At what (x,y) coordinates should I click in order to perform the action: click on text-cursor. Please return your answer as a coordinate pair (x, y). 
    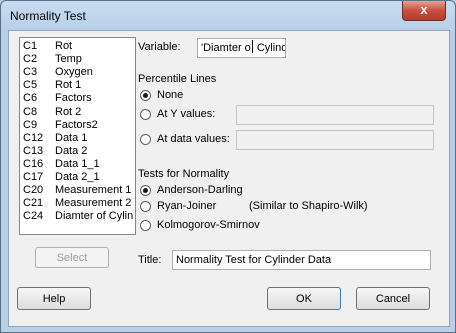
    Looking at the image, I should click on (252, 46).